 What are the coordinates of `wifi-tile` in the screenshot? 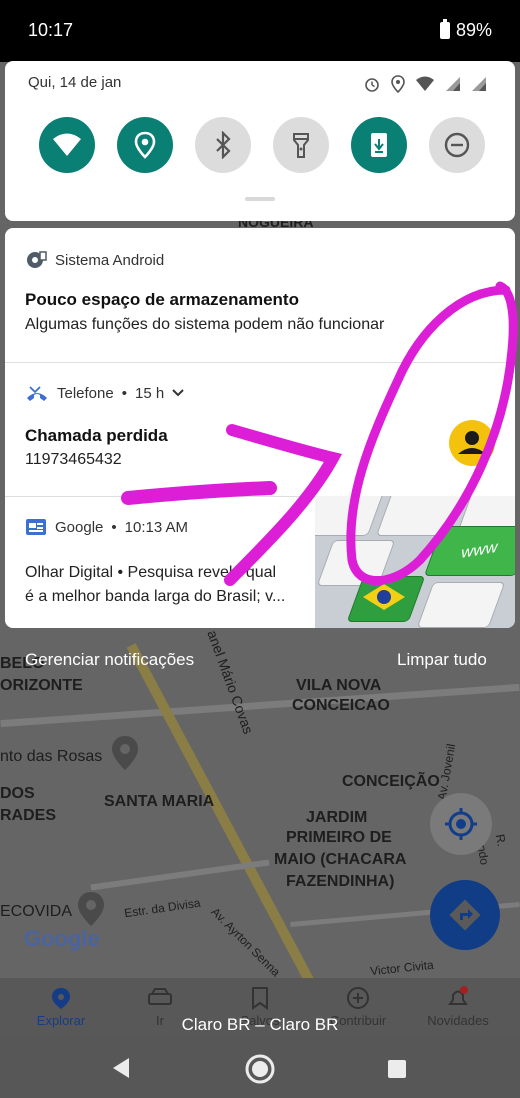 It's located at (67, 145).